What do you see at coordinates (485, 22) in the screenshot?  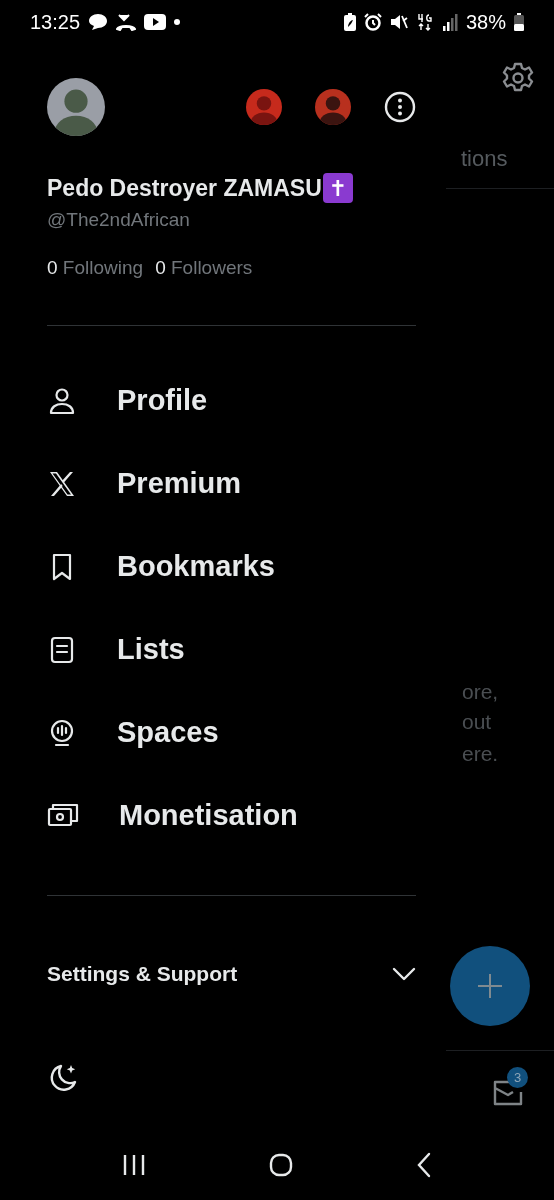 I see `battery-percentage: 38%` at bounding box center [485, 22].